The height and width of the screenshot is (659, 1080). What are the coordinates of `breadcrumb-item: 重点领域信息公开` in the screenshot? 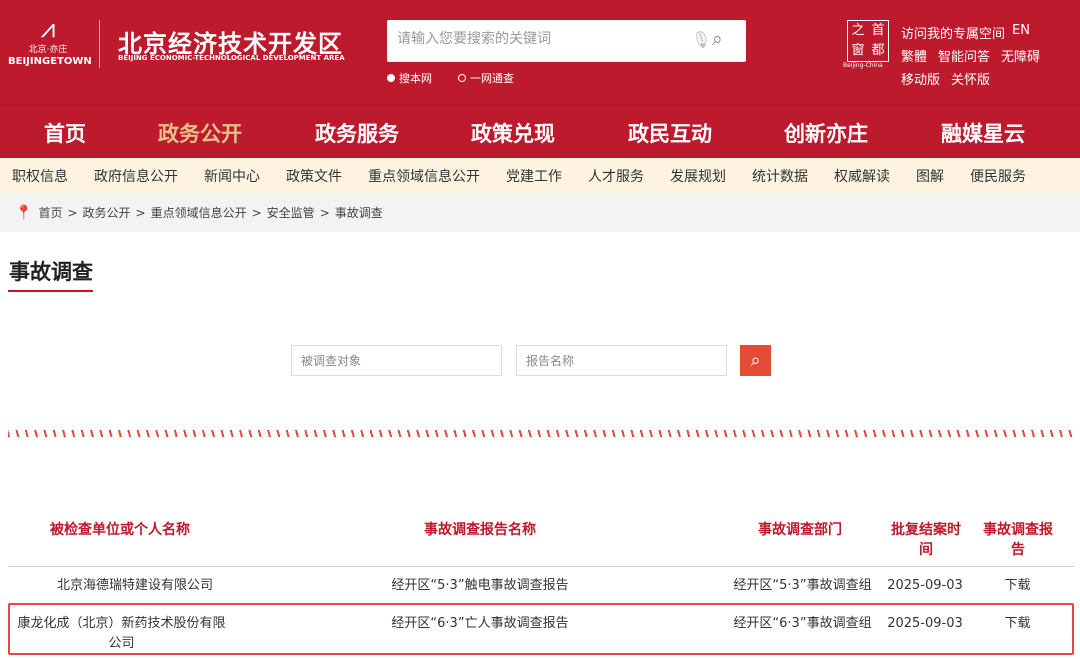 It's located at (199, 212).